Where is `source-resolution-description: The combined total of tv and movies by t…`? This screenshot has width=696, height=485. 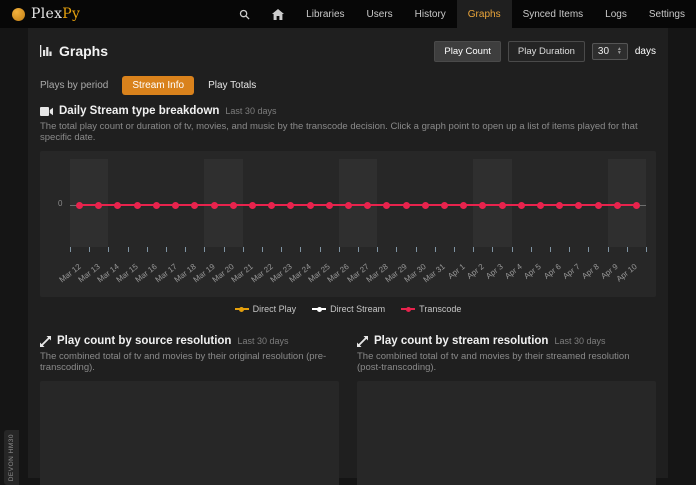
source-resolution-description: The combined total of tv and movies by t… is located at coordinates (183, 362).